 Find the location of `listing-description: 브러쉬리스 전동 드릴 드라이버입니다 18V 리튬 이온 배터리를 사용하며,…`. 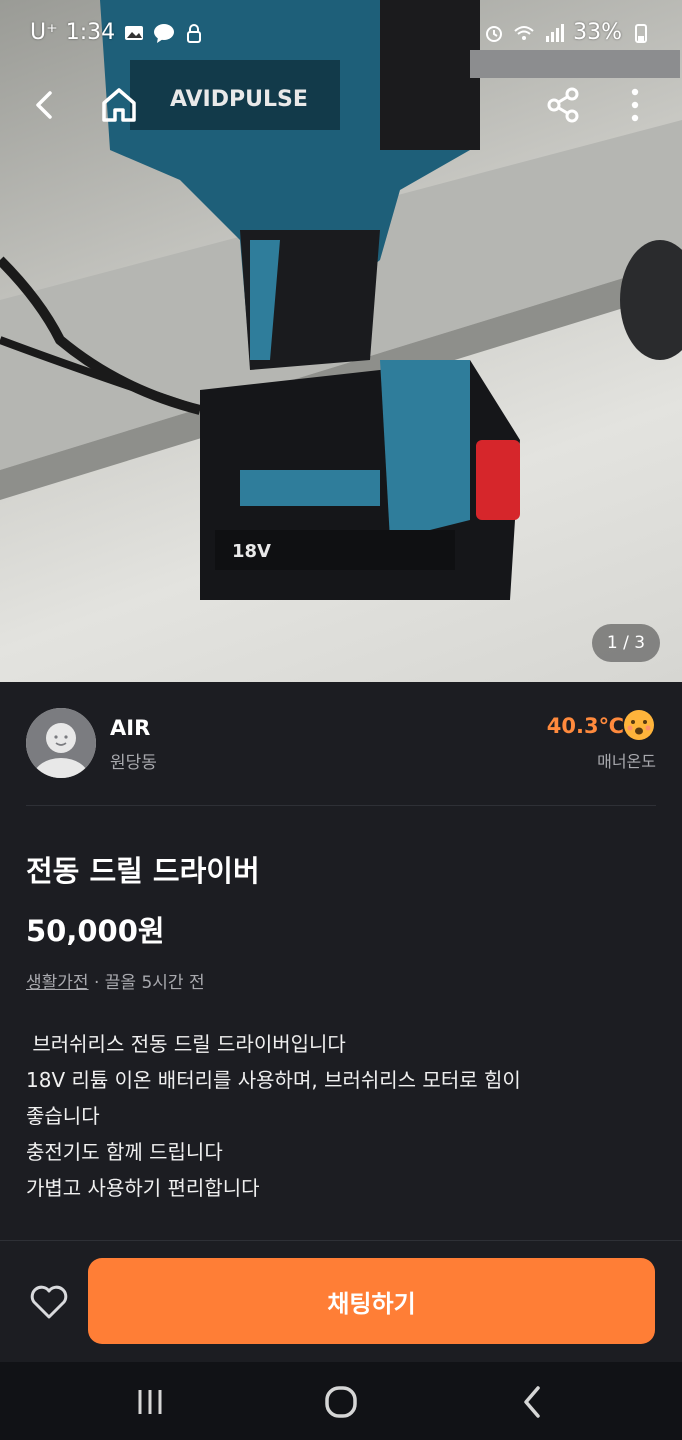

listing-description: 브러쉬리스 전동 드릴 드라이버입니다 18V 리튬 이온 배터리를 사용하며,… is located at coordinates (336, 1116).